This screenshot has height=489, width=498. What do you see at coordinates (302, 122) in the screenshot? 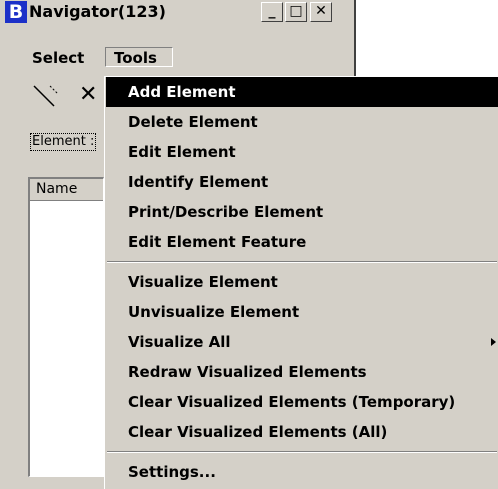
I see `menu-item-delete-element: Delete Element` at bounding box center [302, 122].